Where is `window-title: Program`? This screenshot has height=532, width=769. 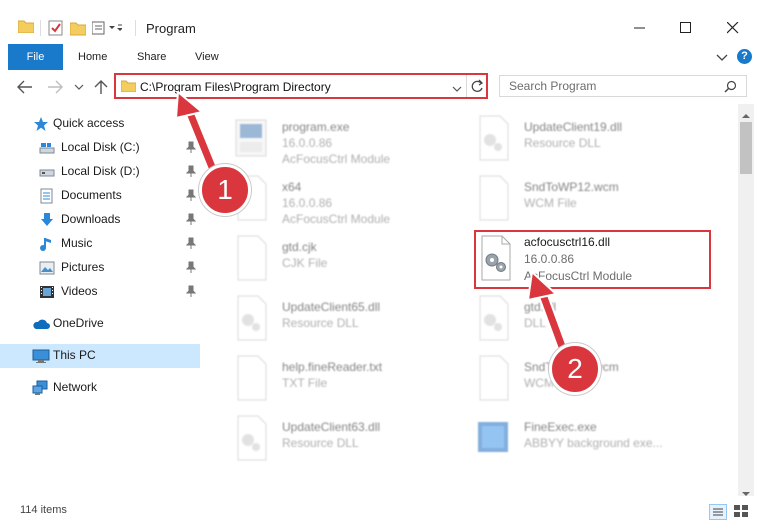
window-title: Program is located at coordinates (171, 28).